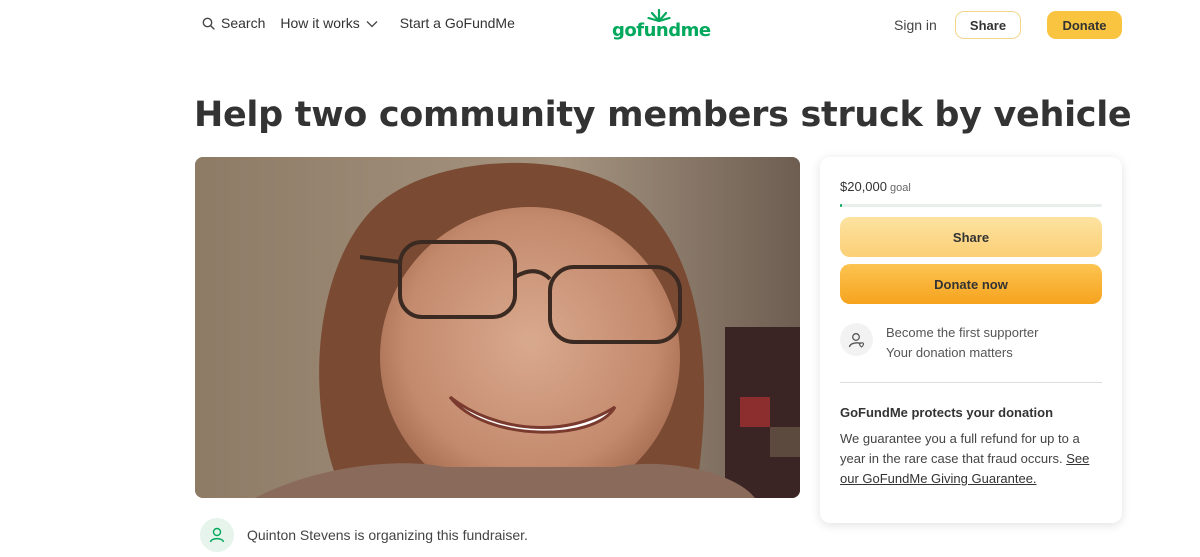 The height and width of the screenshot is (557, 1200). I want to click on goal-label: goal, so click(900, 188).